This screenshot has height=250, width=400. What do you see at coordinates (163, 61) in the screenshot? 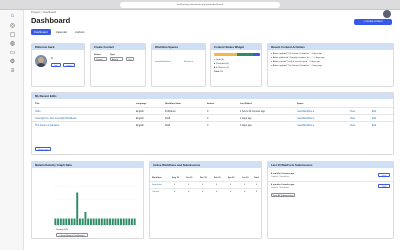
I see `workflow-space-select: newsWorkflow ▾` at bounding box center [163, 61].